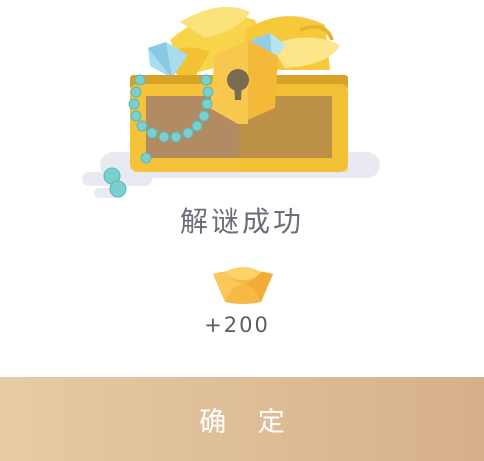  I want to click on result-title: 解谜成功, so click(241, 221).